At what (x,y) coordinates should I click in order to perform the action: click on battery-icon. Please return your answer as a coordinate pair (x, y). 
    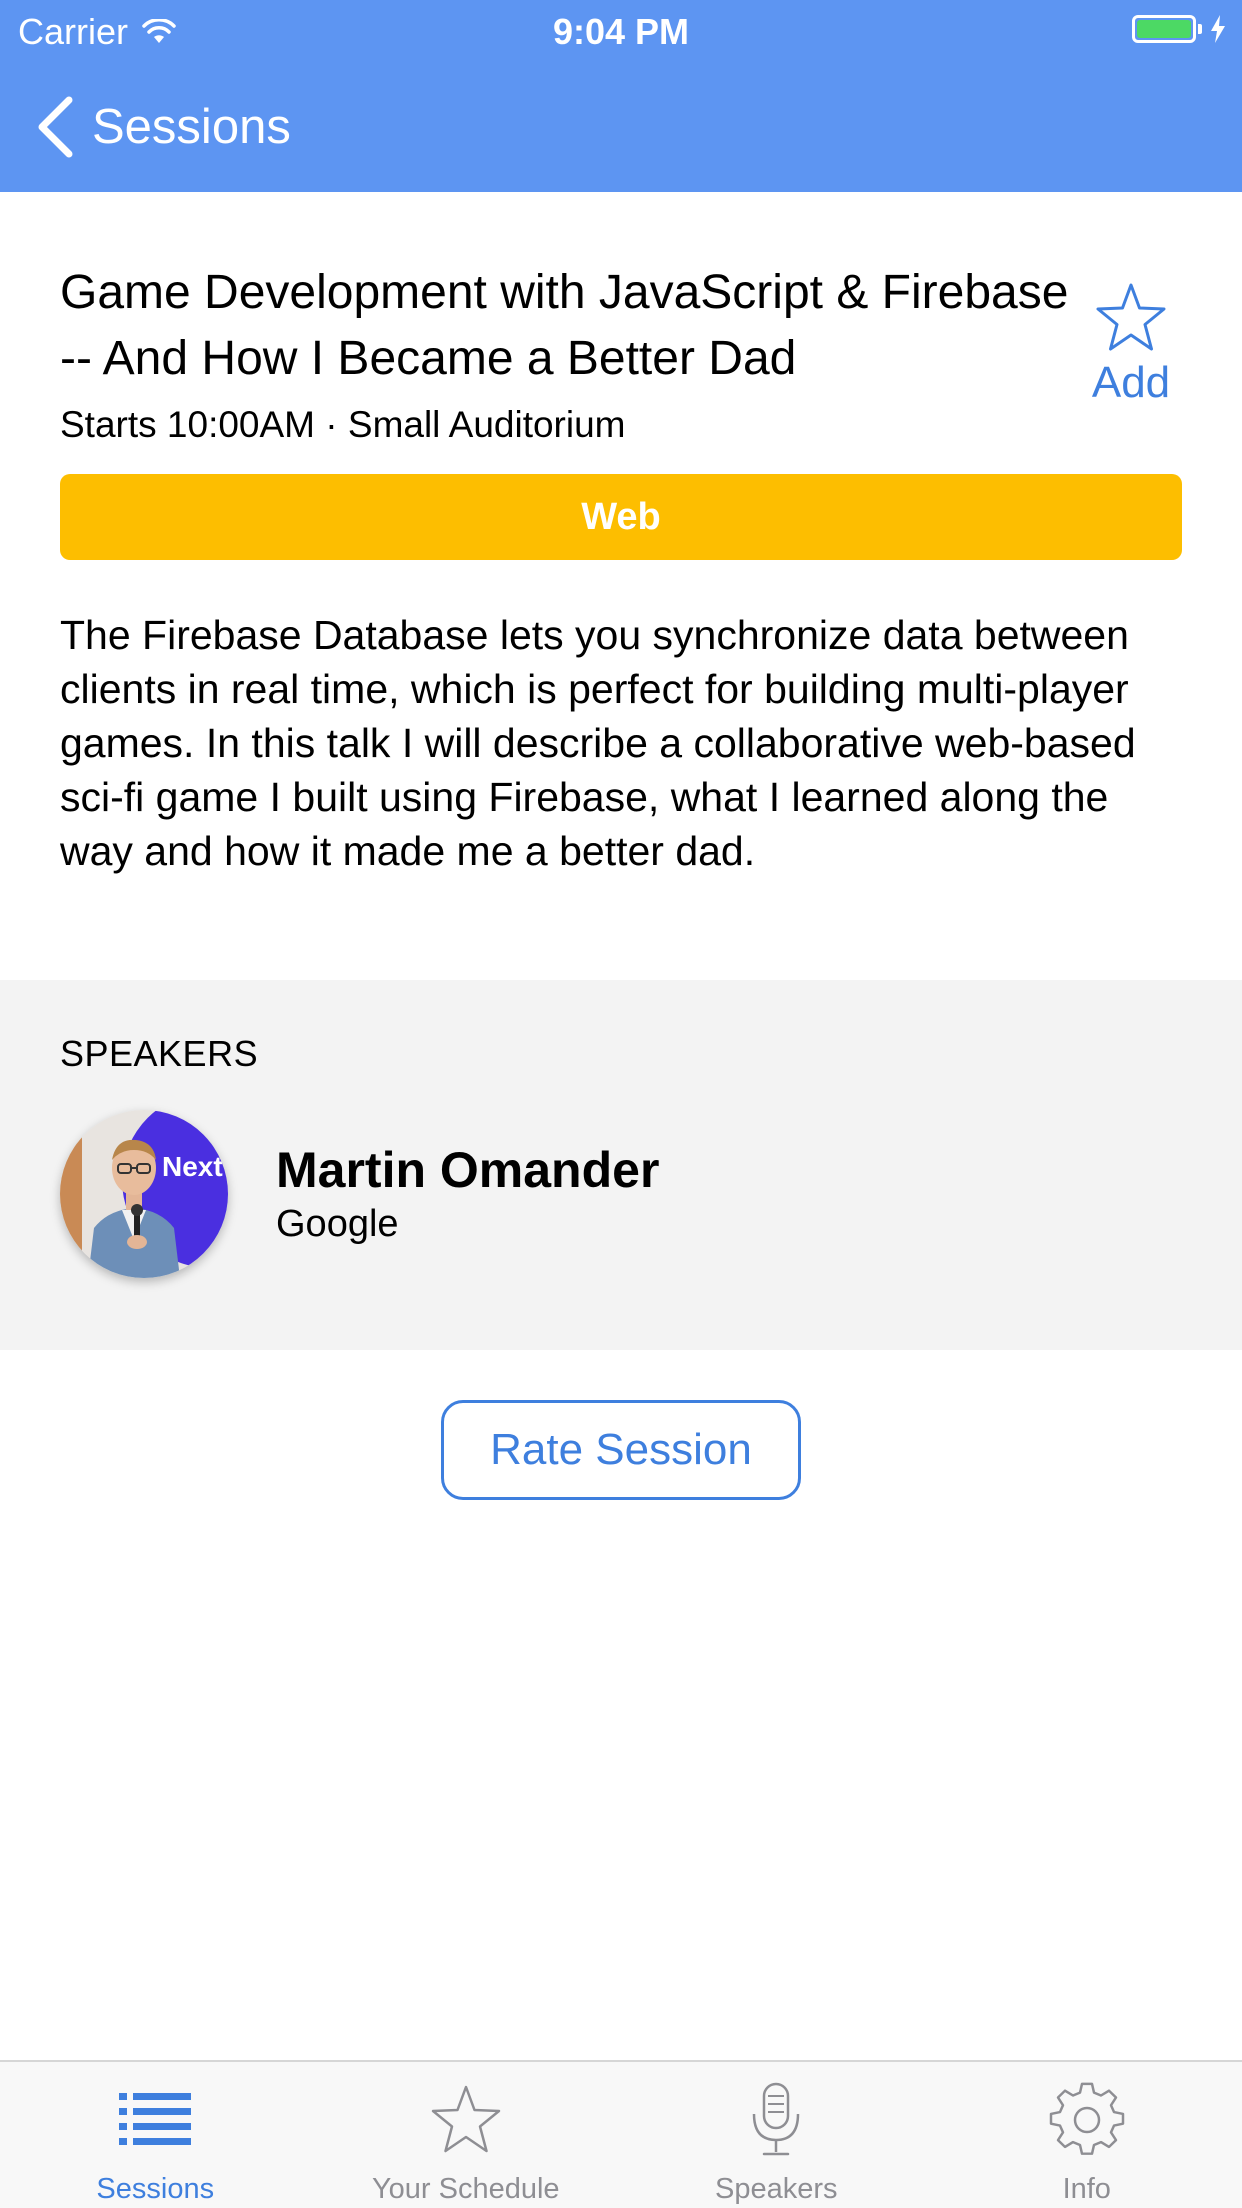
    Looking at the image, I should click on (1180, 29).